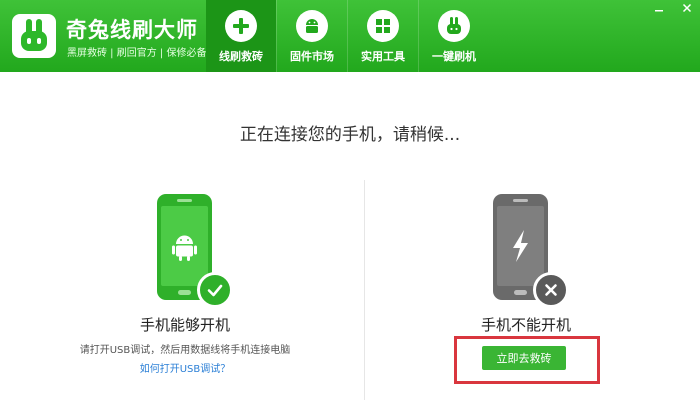 This screenshot has width=700, height=400. I want to click on android-robot-icon, so click(184, 248).